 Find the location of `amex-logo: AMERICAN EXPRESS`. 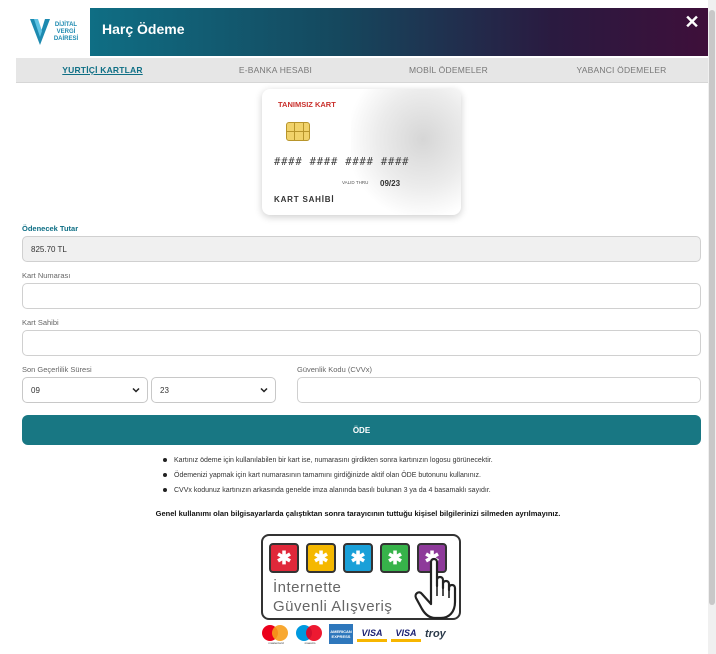

amex-logo: AMERICAN EXPRESS is located at coordinates (341, 634).